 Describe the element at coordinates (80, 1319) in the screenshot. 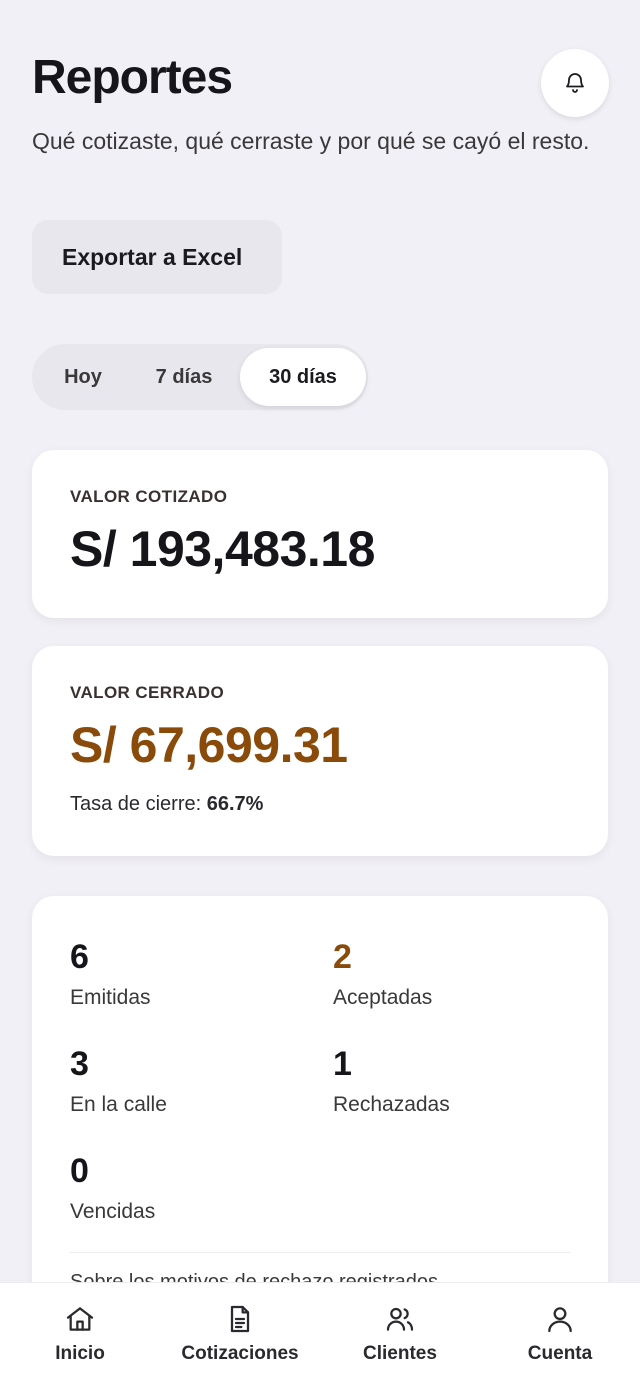

I see `home-icon` at that location.